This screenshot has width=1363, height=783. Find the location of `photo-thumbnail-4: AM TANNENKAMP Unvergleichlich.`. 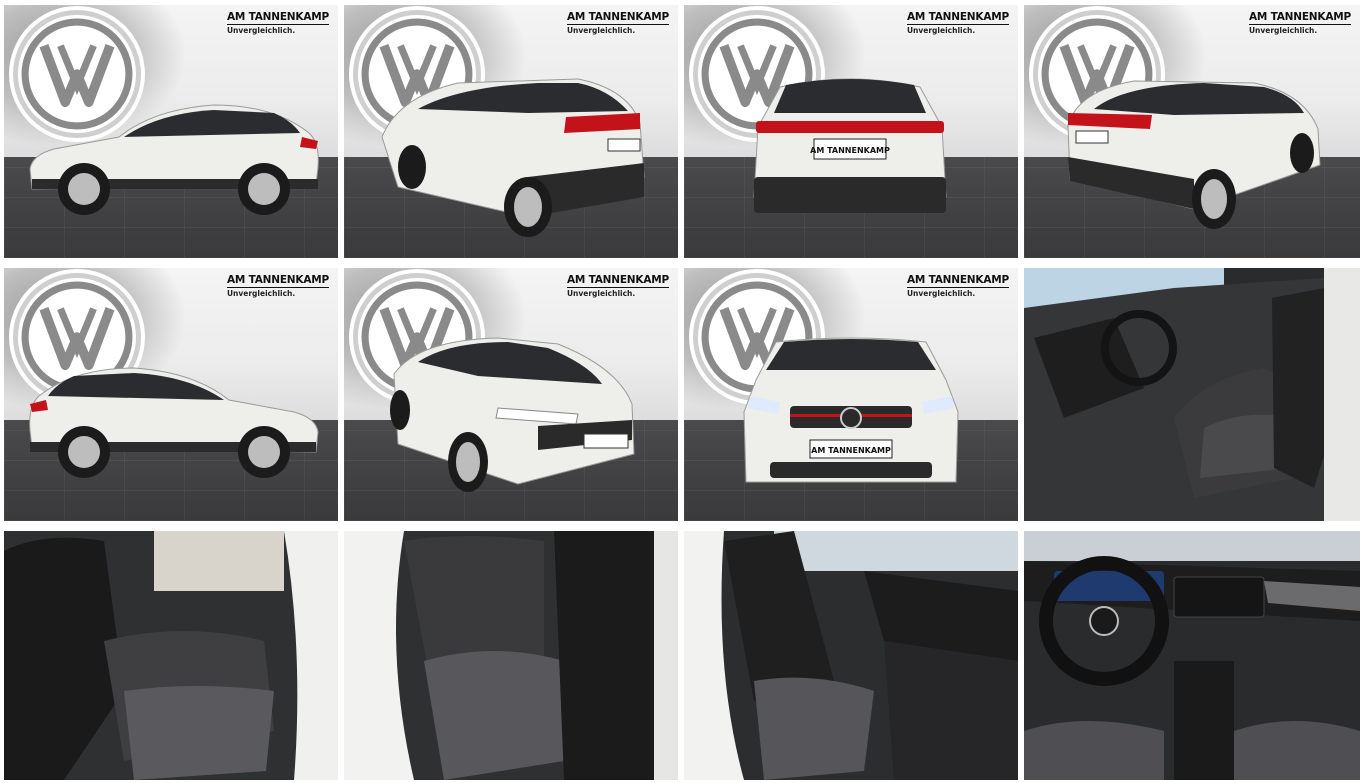

photo-thumbnail-4: AM TANNENKAMP Unvergleichlich. is located at coordinates (1192, 131).